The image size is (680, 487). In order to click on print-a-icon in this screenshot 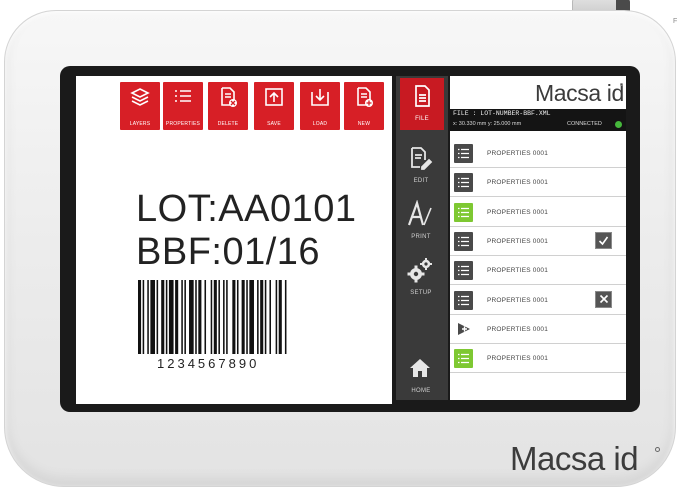, I will do `click(419, 213)`.